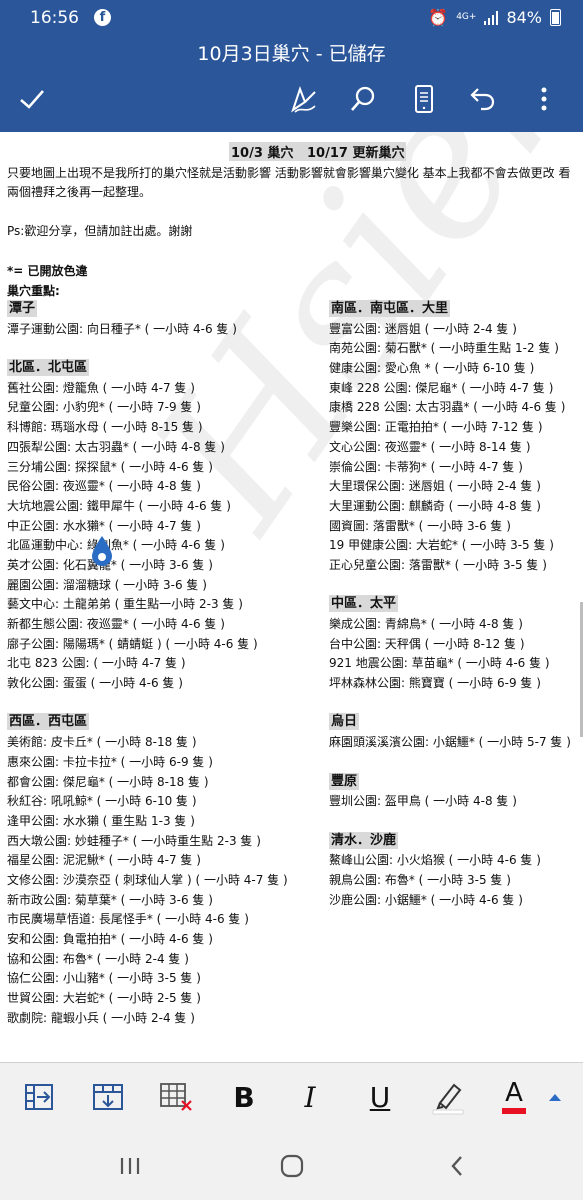  Describe the element at coordinates (101, 1017) in the screenshot. I see `nest-entry: 歌劇院: 龍蝦小兵 ( 一小時 2-4 隻 )` at that location.